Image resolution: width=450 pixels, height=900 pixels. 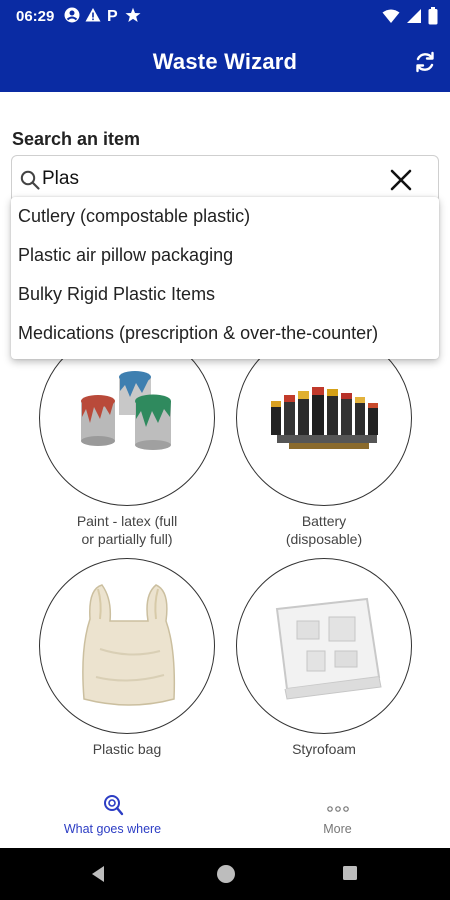 I want to click on search-icon, so click(x=30, y=180).